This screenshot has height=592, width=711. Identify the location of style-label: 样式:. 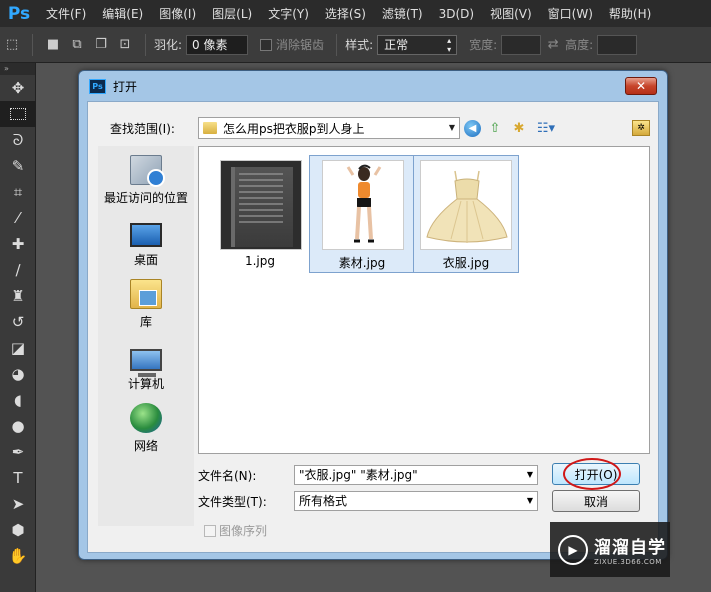
(359, 45).